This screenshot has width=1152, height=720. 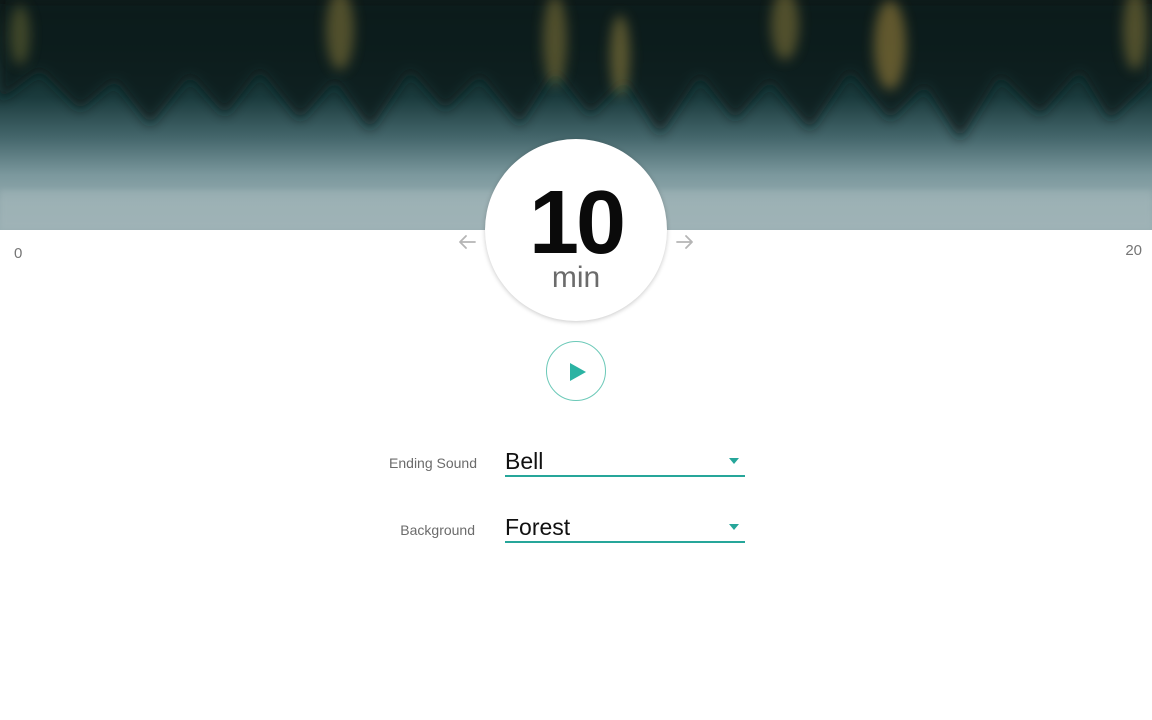 I want to click on decrease-time-button, so click(x=467, y=242).